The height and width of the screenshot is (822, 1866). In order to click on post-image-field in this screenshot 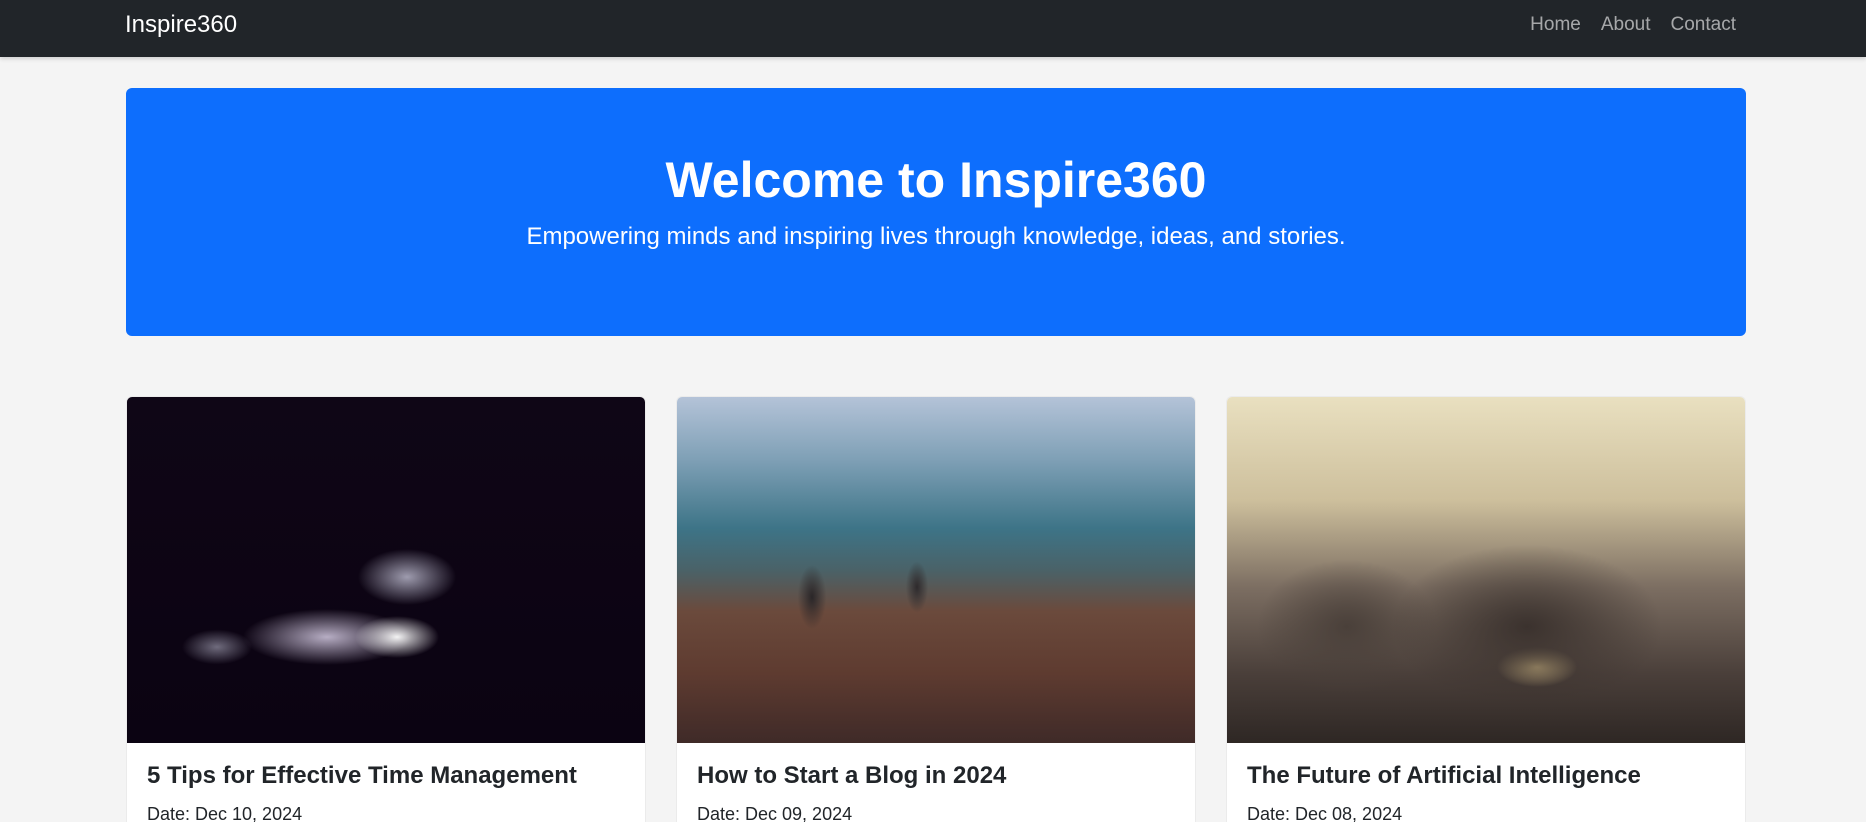, I will do `click(936, 570)`.